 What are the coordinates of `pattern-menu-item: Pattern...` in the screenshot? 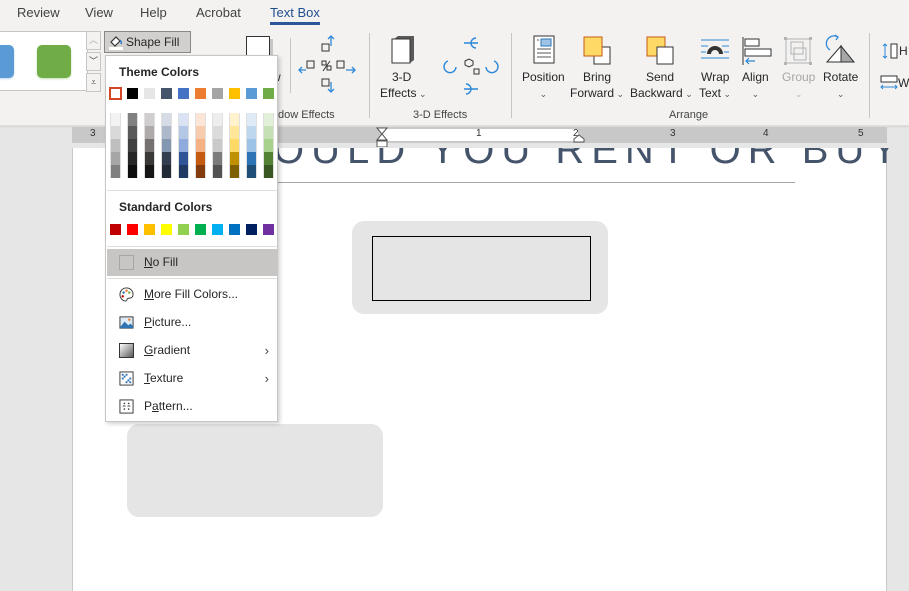 It's located at (192, 406).